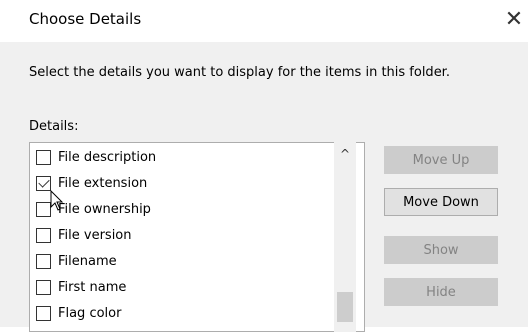 This screenshot has height=332, width=528. I want to click on list-item: File extension, so click(195, 183).